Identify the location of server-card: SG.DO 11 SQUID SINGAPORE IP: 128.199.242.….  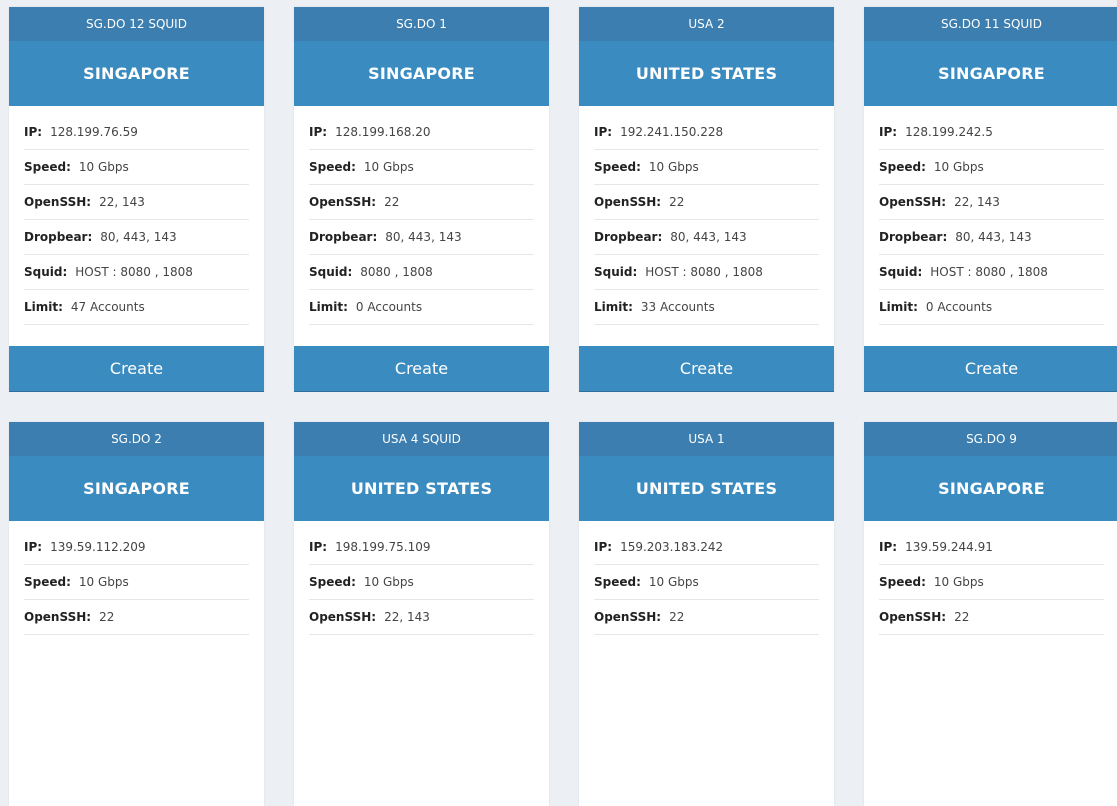
(990, 199).